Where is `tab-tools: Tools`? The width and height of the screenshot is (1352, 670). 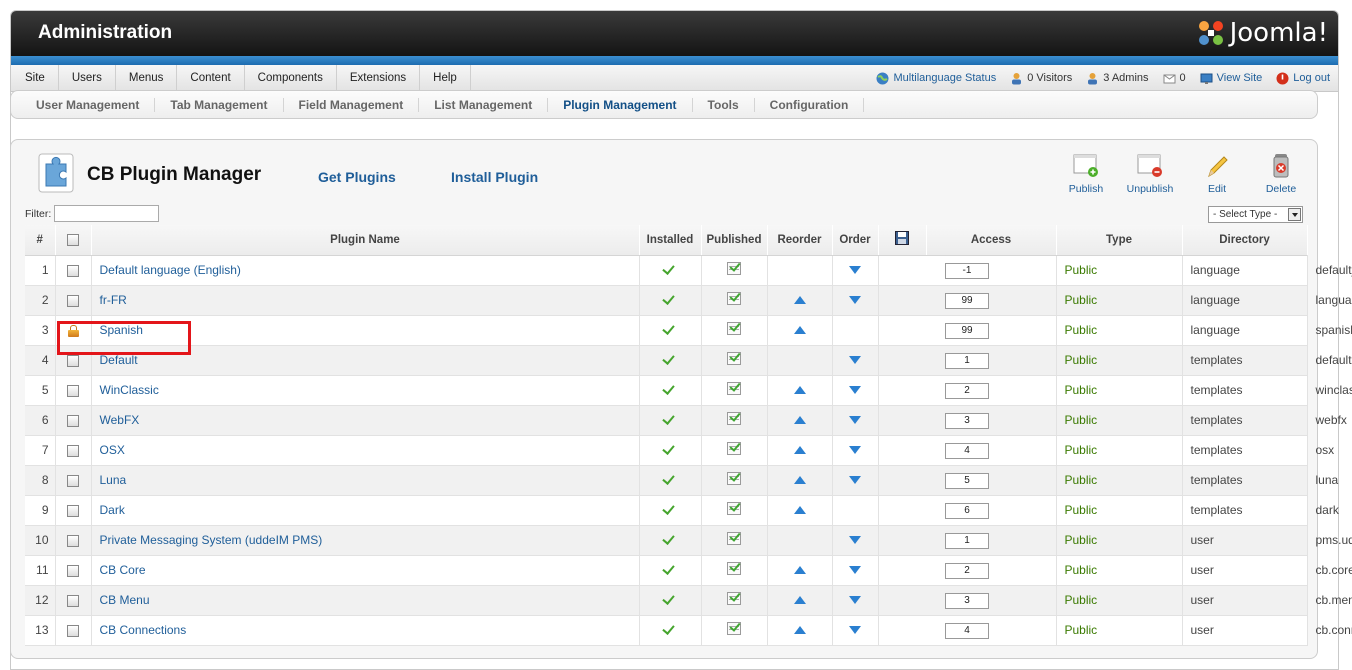
tab-tools: Tools is located at coordinates (724, 104).